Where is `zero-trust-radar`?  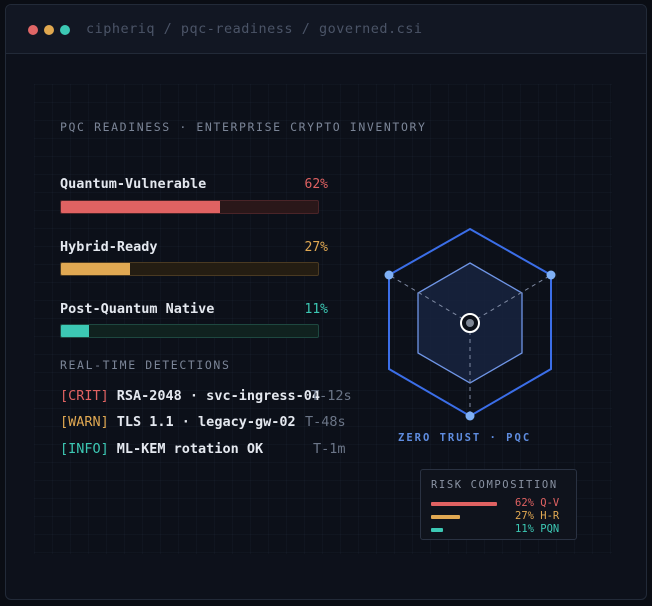
zero-trust-radar is located at coordinates (470, 324).